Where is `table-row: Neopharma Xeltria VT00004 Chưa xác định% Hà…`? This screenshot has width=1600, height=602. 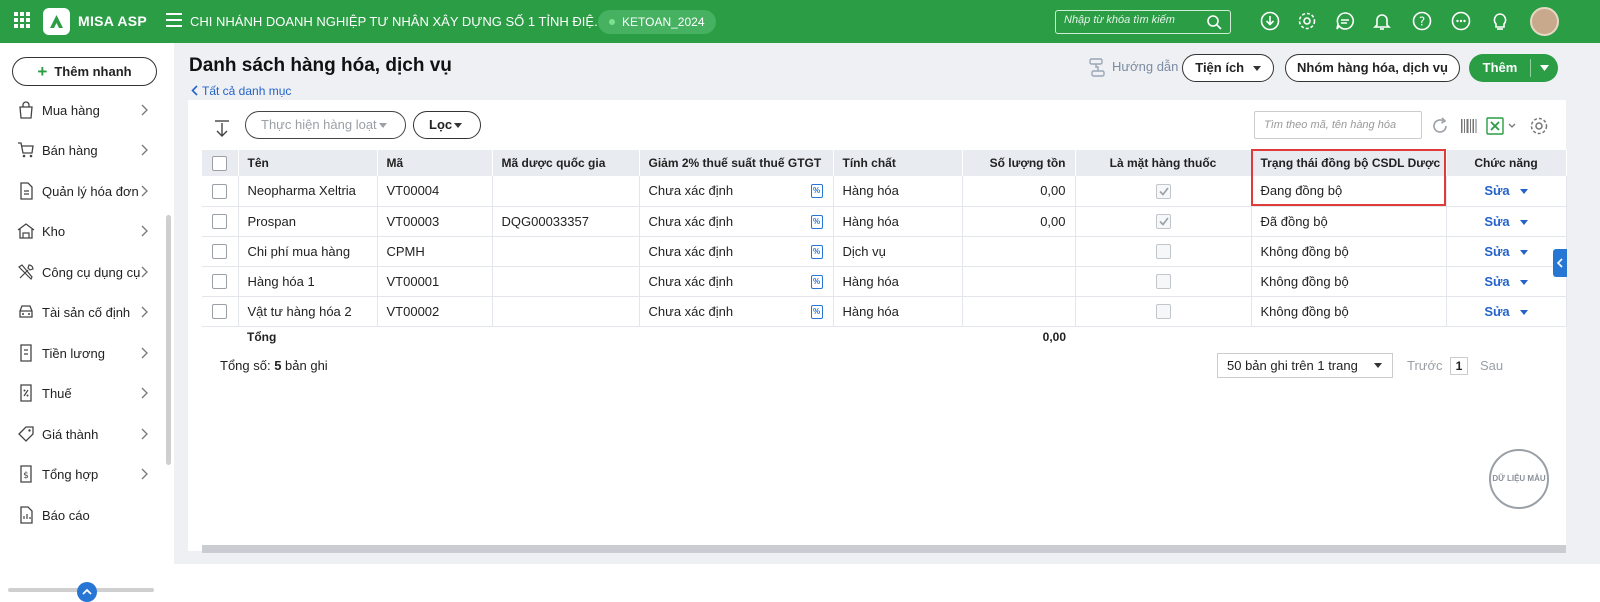
table-row: Neopharma Xeltria VT00004 Chưa xác định% Hà… is located at coordinates (884, 191).